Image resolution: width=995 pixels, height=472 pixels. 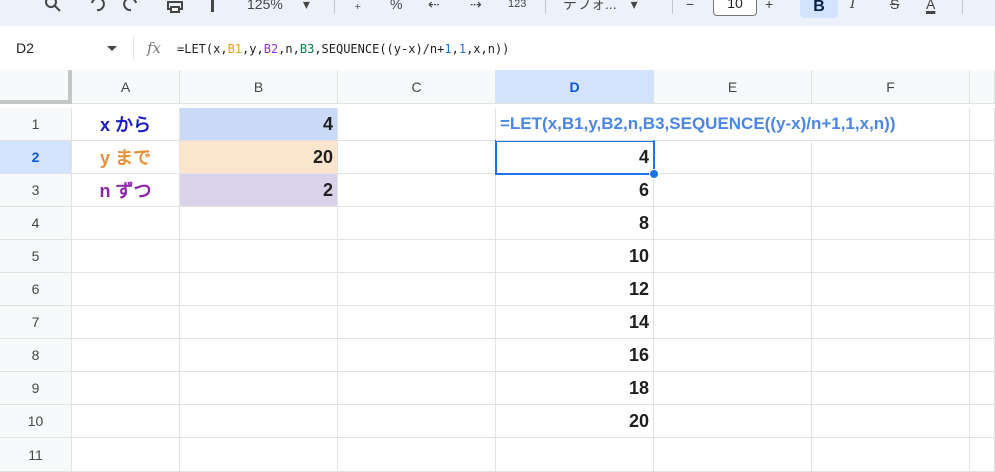 I want to click on italic-button: I, so click(x=853, y=8).